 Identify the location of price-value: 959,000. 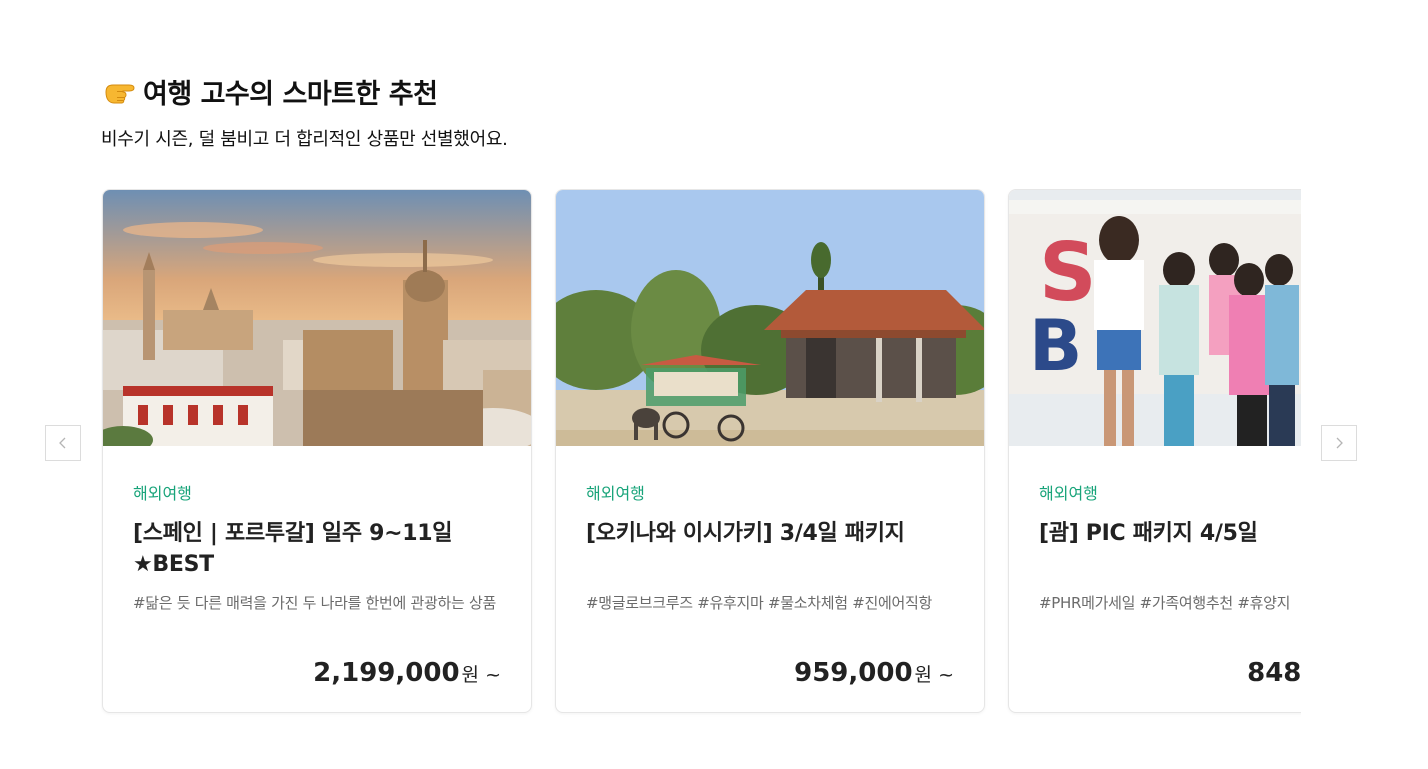
(853, 673).